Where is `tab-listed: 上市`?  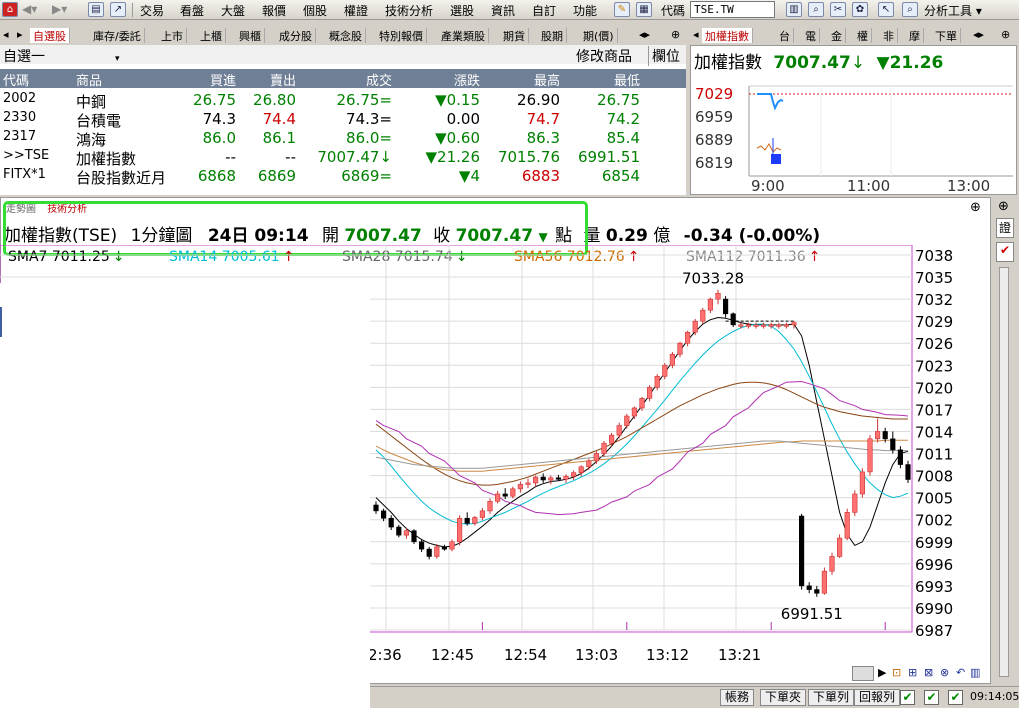
tab-listed: 上市 is located at coordinates (172, 35).